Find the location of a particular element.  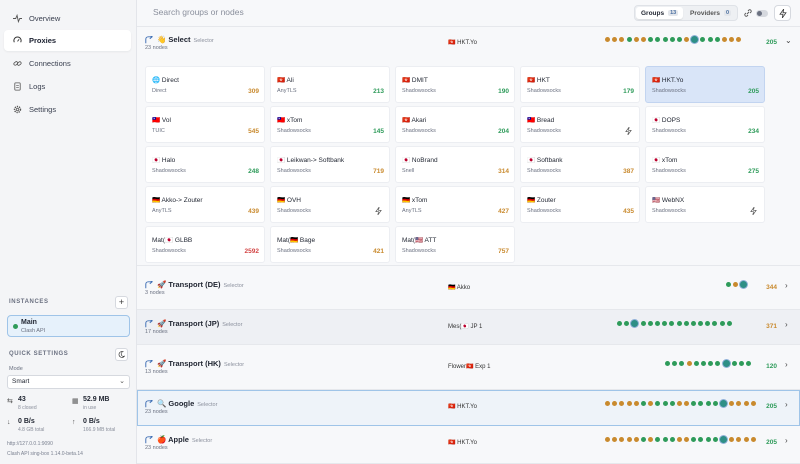

nav-item-proxies: Proxies is located at coordinates (67, 40).